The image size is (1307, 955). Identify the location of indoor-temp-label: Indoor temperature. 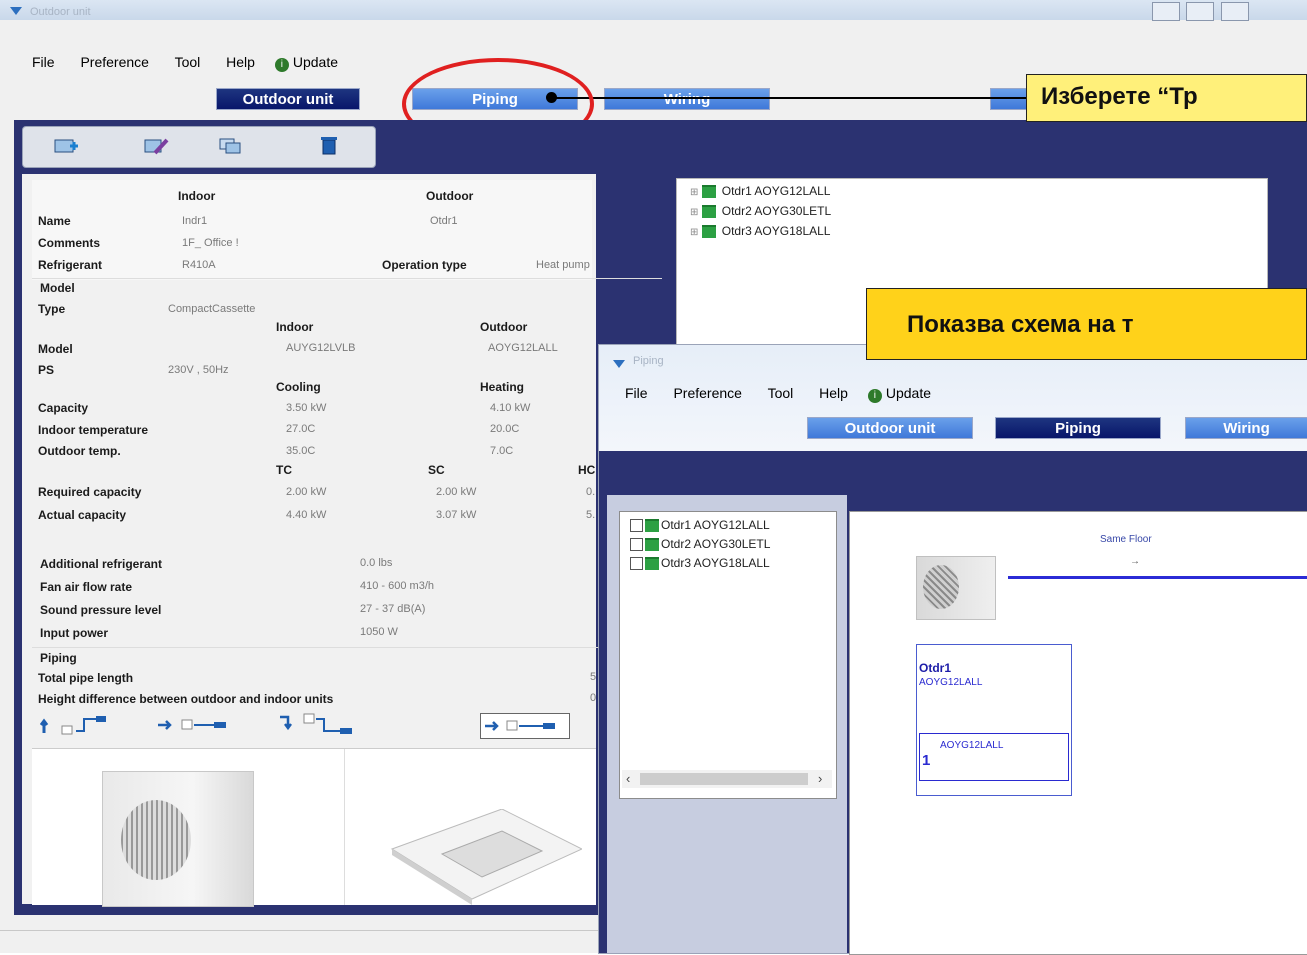
(93, 430).